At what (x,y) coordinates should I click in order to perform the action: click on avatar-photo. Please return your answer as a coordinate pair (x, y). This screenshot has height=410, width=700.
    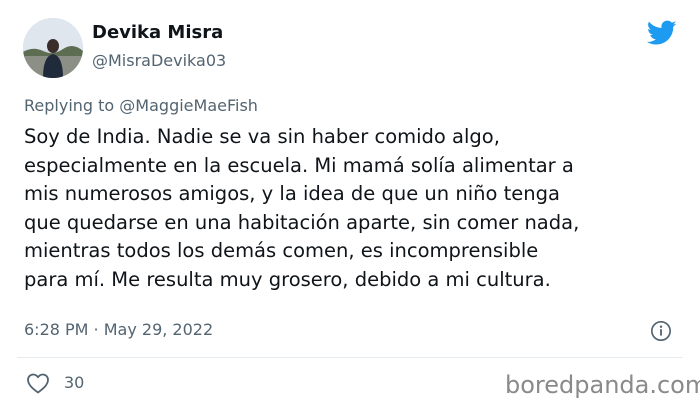
    Looking at the image, I should click on (53, 48).